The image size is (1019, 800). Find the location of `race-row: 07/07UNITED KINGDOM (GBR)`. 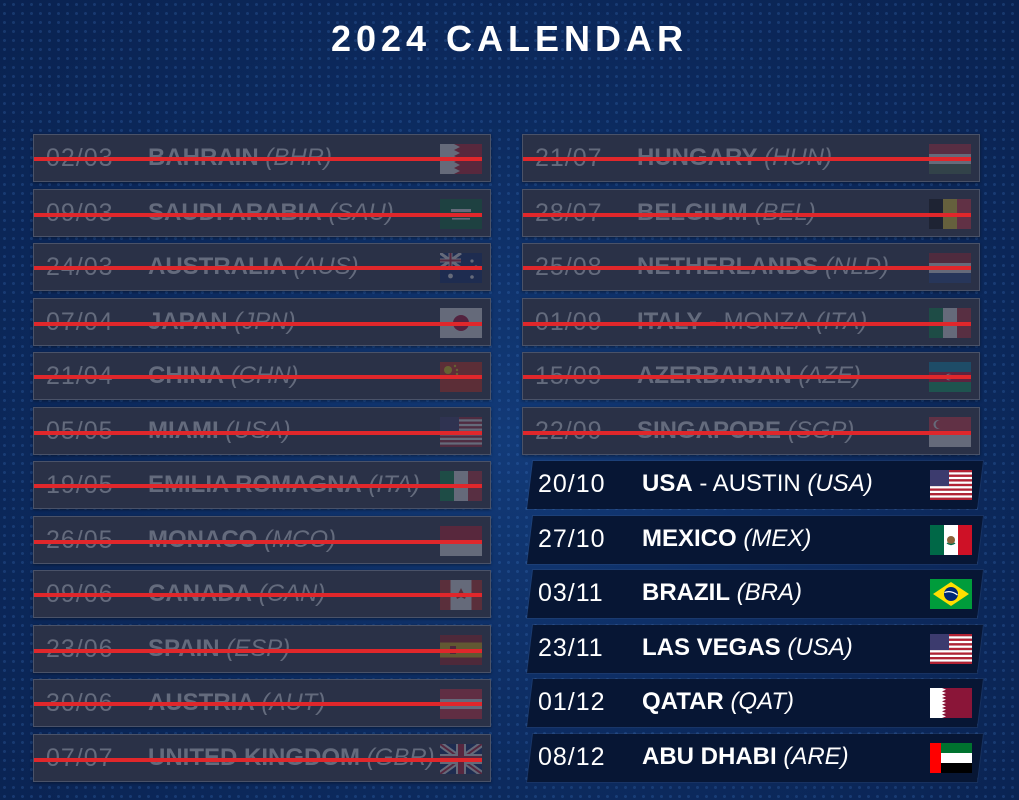

race-row: 07/07UNITED KINGDOM (GBR) is located at coordinates (262, 757).